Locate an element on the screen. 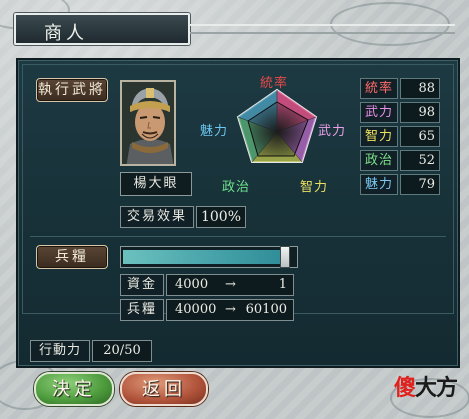  stat-value: 88 is located at coordinates (420, 88).